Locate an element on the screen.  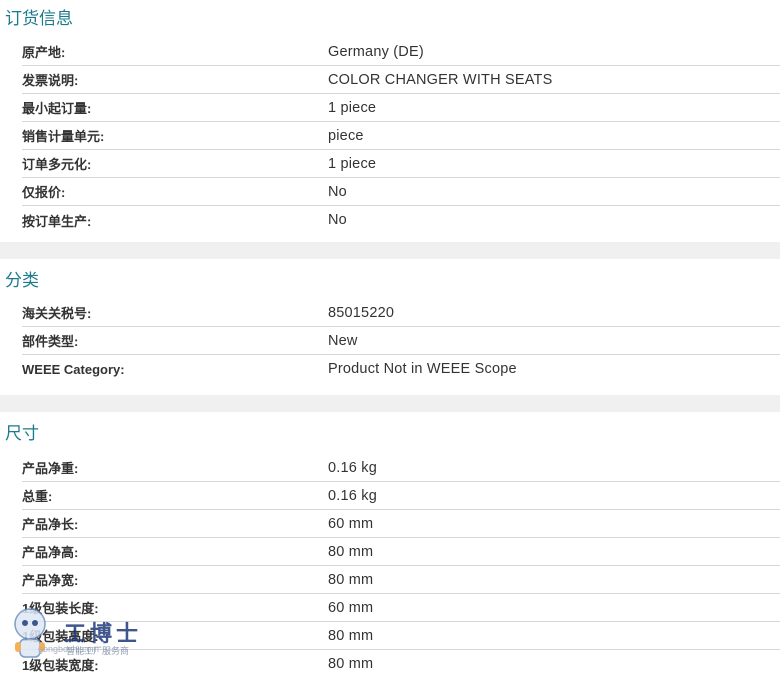
spec-label: 部件类型: is located at coordinates (50, 341).